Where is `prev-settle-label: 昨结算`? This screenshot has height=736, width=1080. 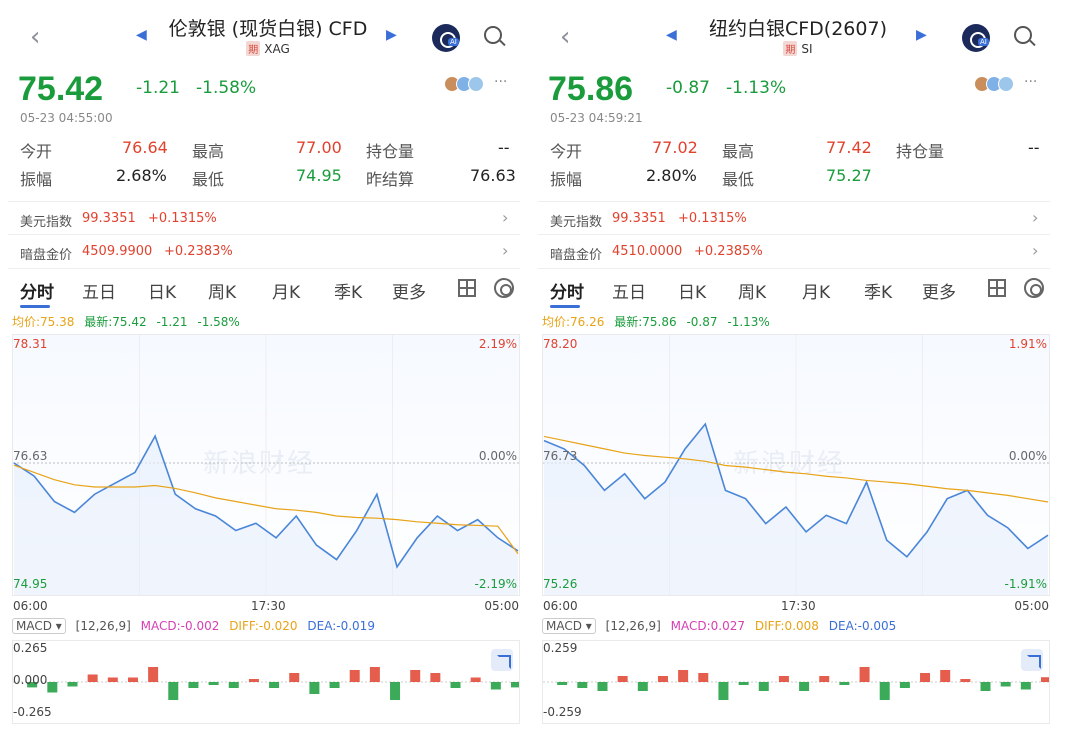
prev-settle-label: 昨结算 is located at coordinates (390, 179).